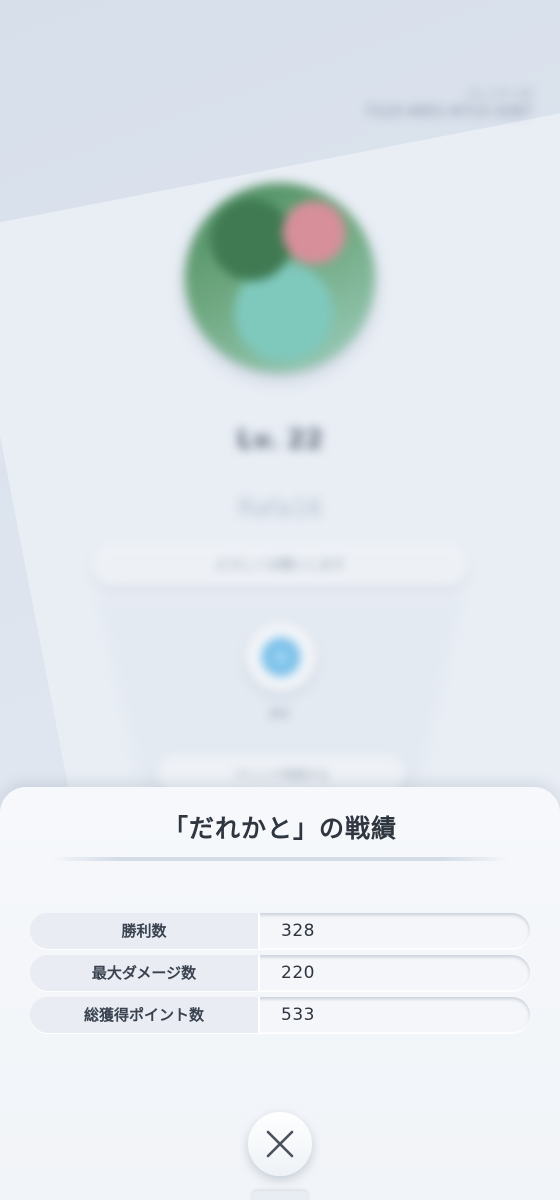 This screenshot has width=560, height=1200. What do you see at coordinates (145, 931) in the screenshot?
I see `stat-label: 勝利数` at bounding box center [145, 931].